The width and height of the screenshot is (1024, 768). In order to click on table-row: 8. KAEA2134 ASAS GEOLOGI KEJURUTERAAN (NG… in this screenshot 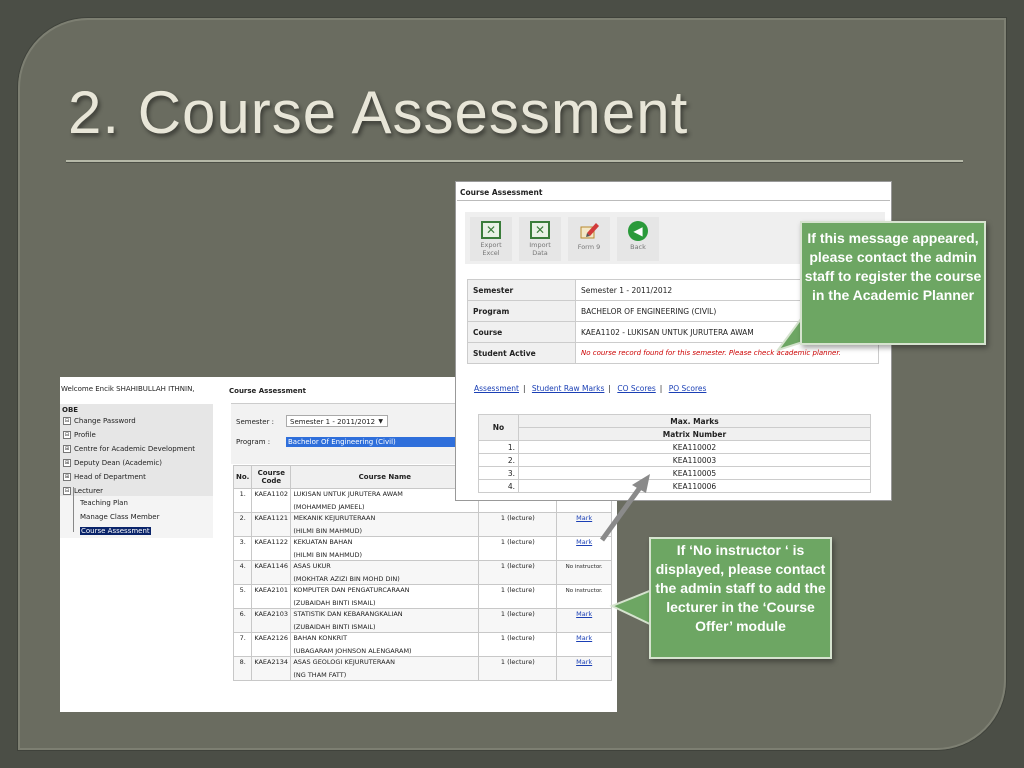, I will do `click(422, 668)`.